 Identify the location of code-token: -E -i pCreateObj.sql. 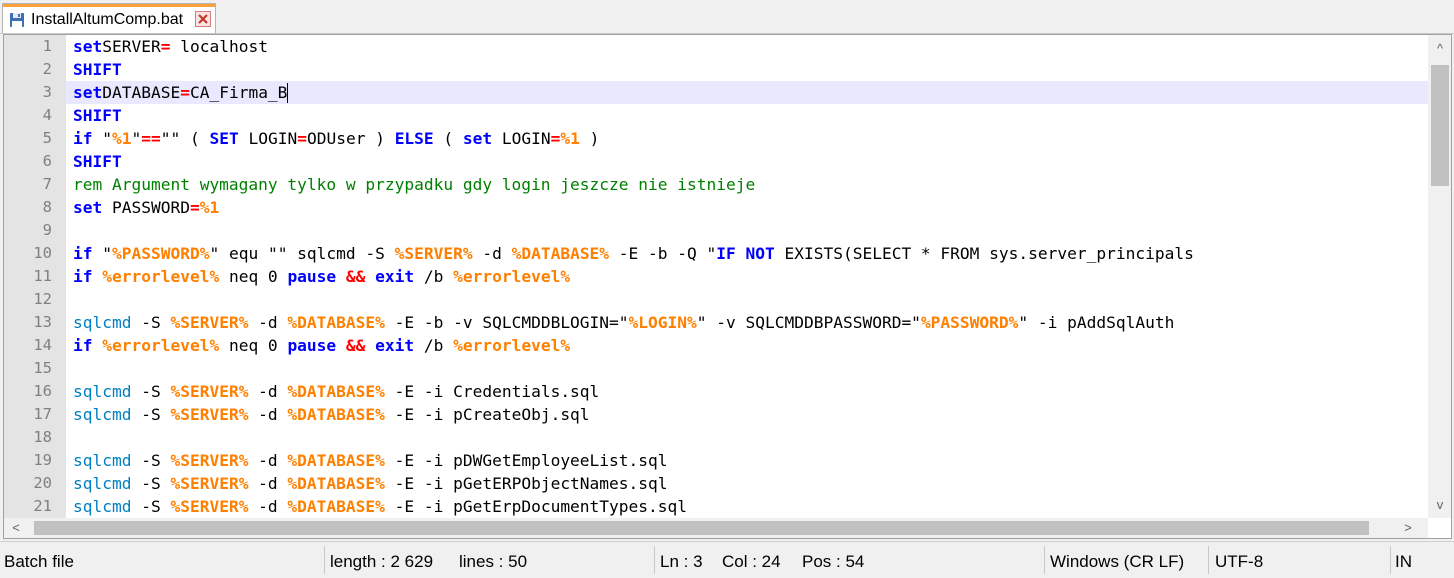
(487, 414).